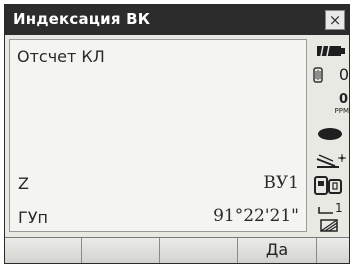 Image resolution: width=354 pixels, height=268 pixels. I want to click on zenith-value: ВУ1, so click(281, 183).